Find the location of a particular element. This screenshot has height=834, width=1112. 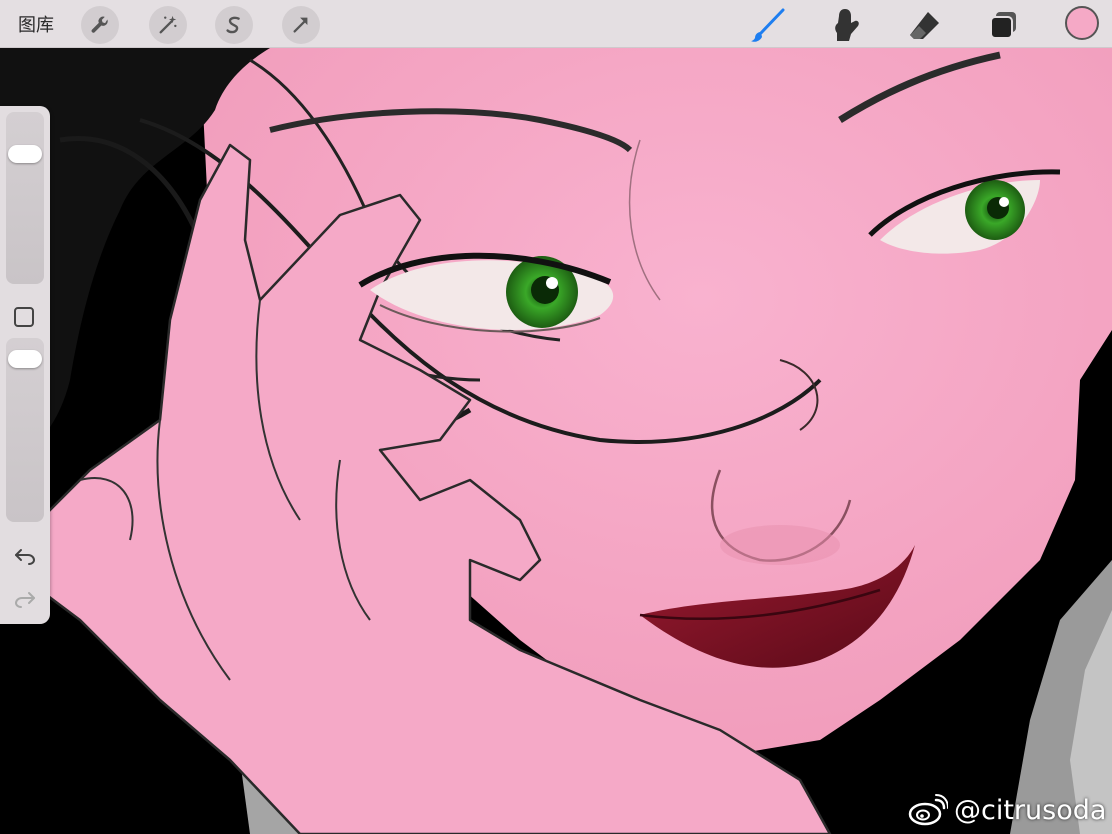

watermark-text: @citrusoda is located at coordinates (1030, 810).